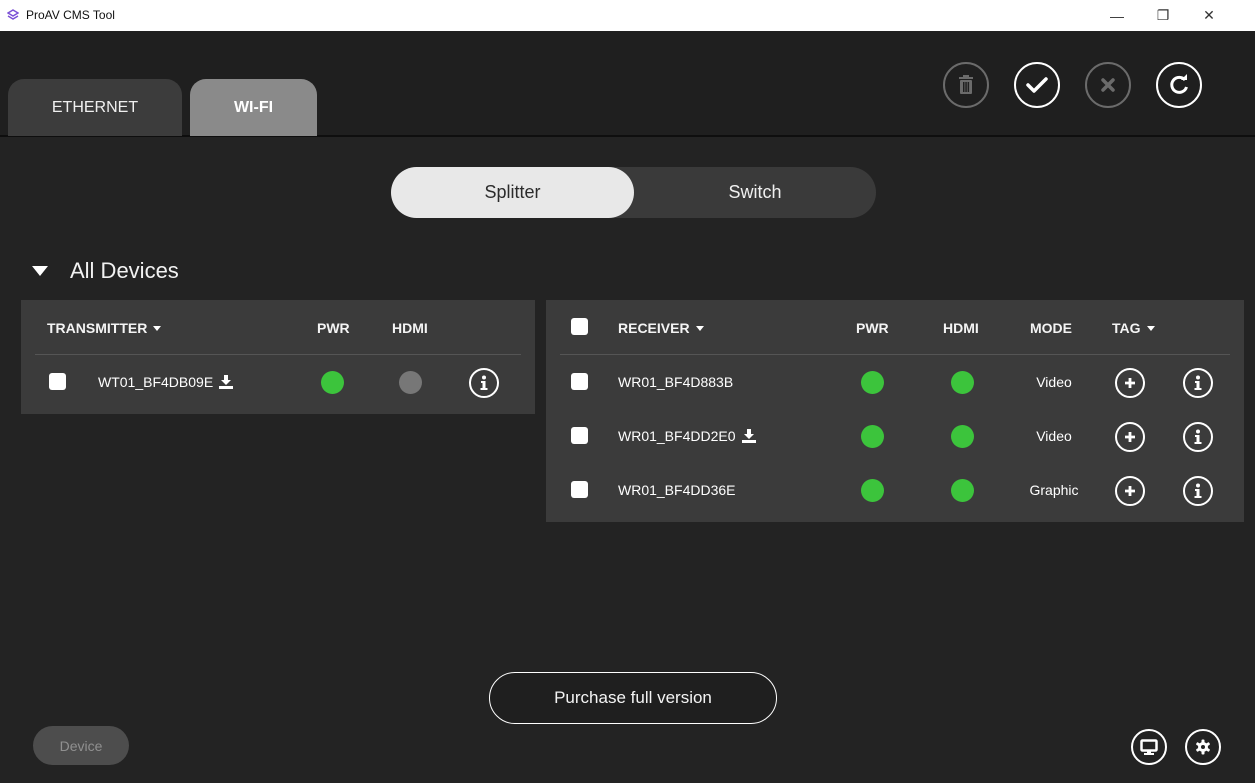 The width and height of the screenshot is (1255, 783). Describe the element at coordinates (81, 745) in the screenshot. I see `device-button: Device` at that location.